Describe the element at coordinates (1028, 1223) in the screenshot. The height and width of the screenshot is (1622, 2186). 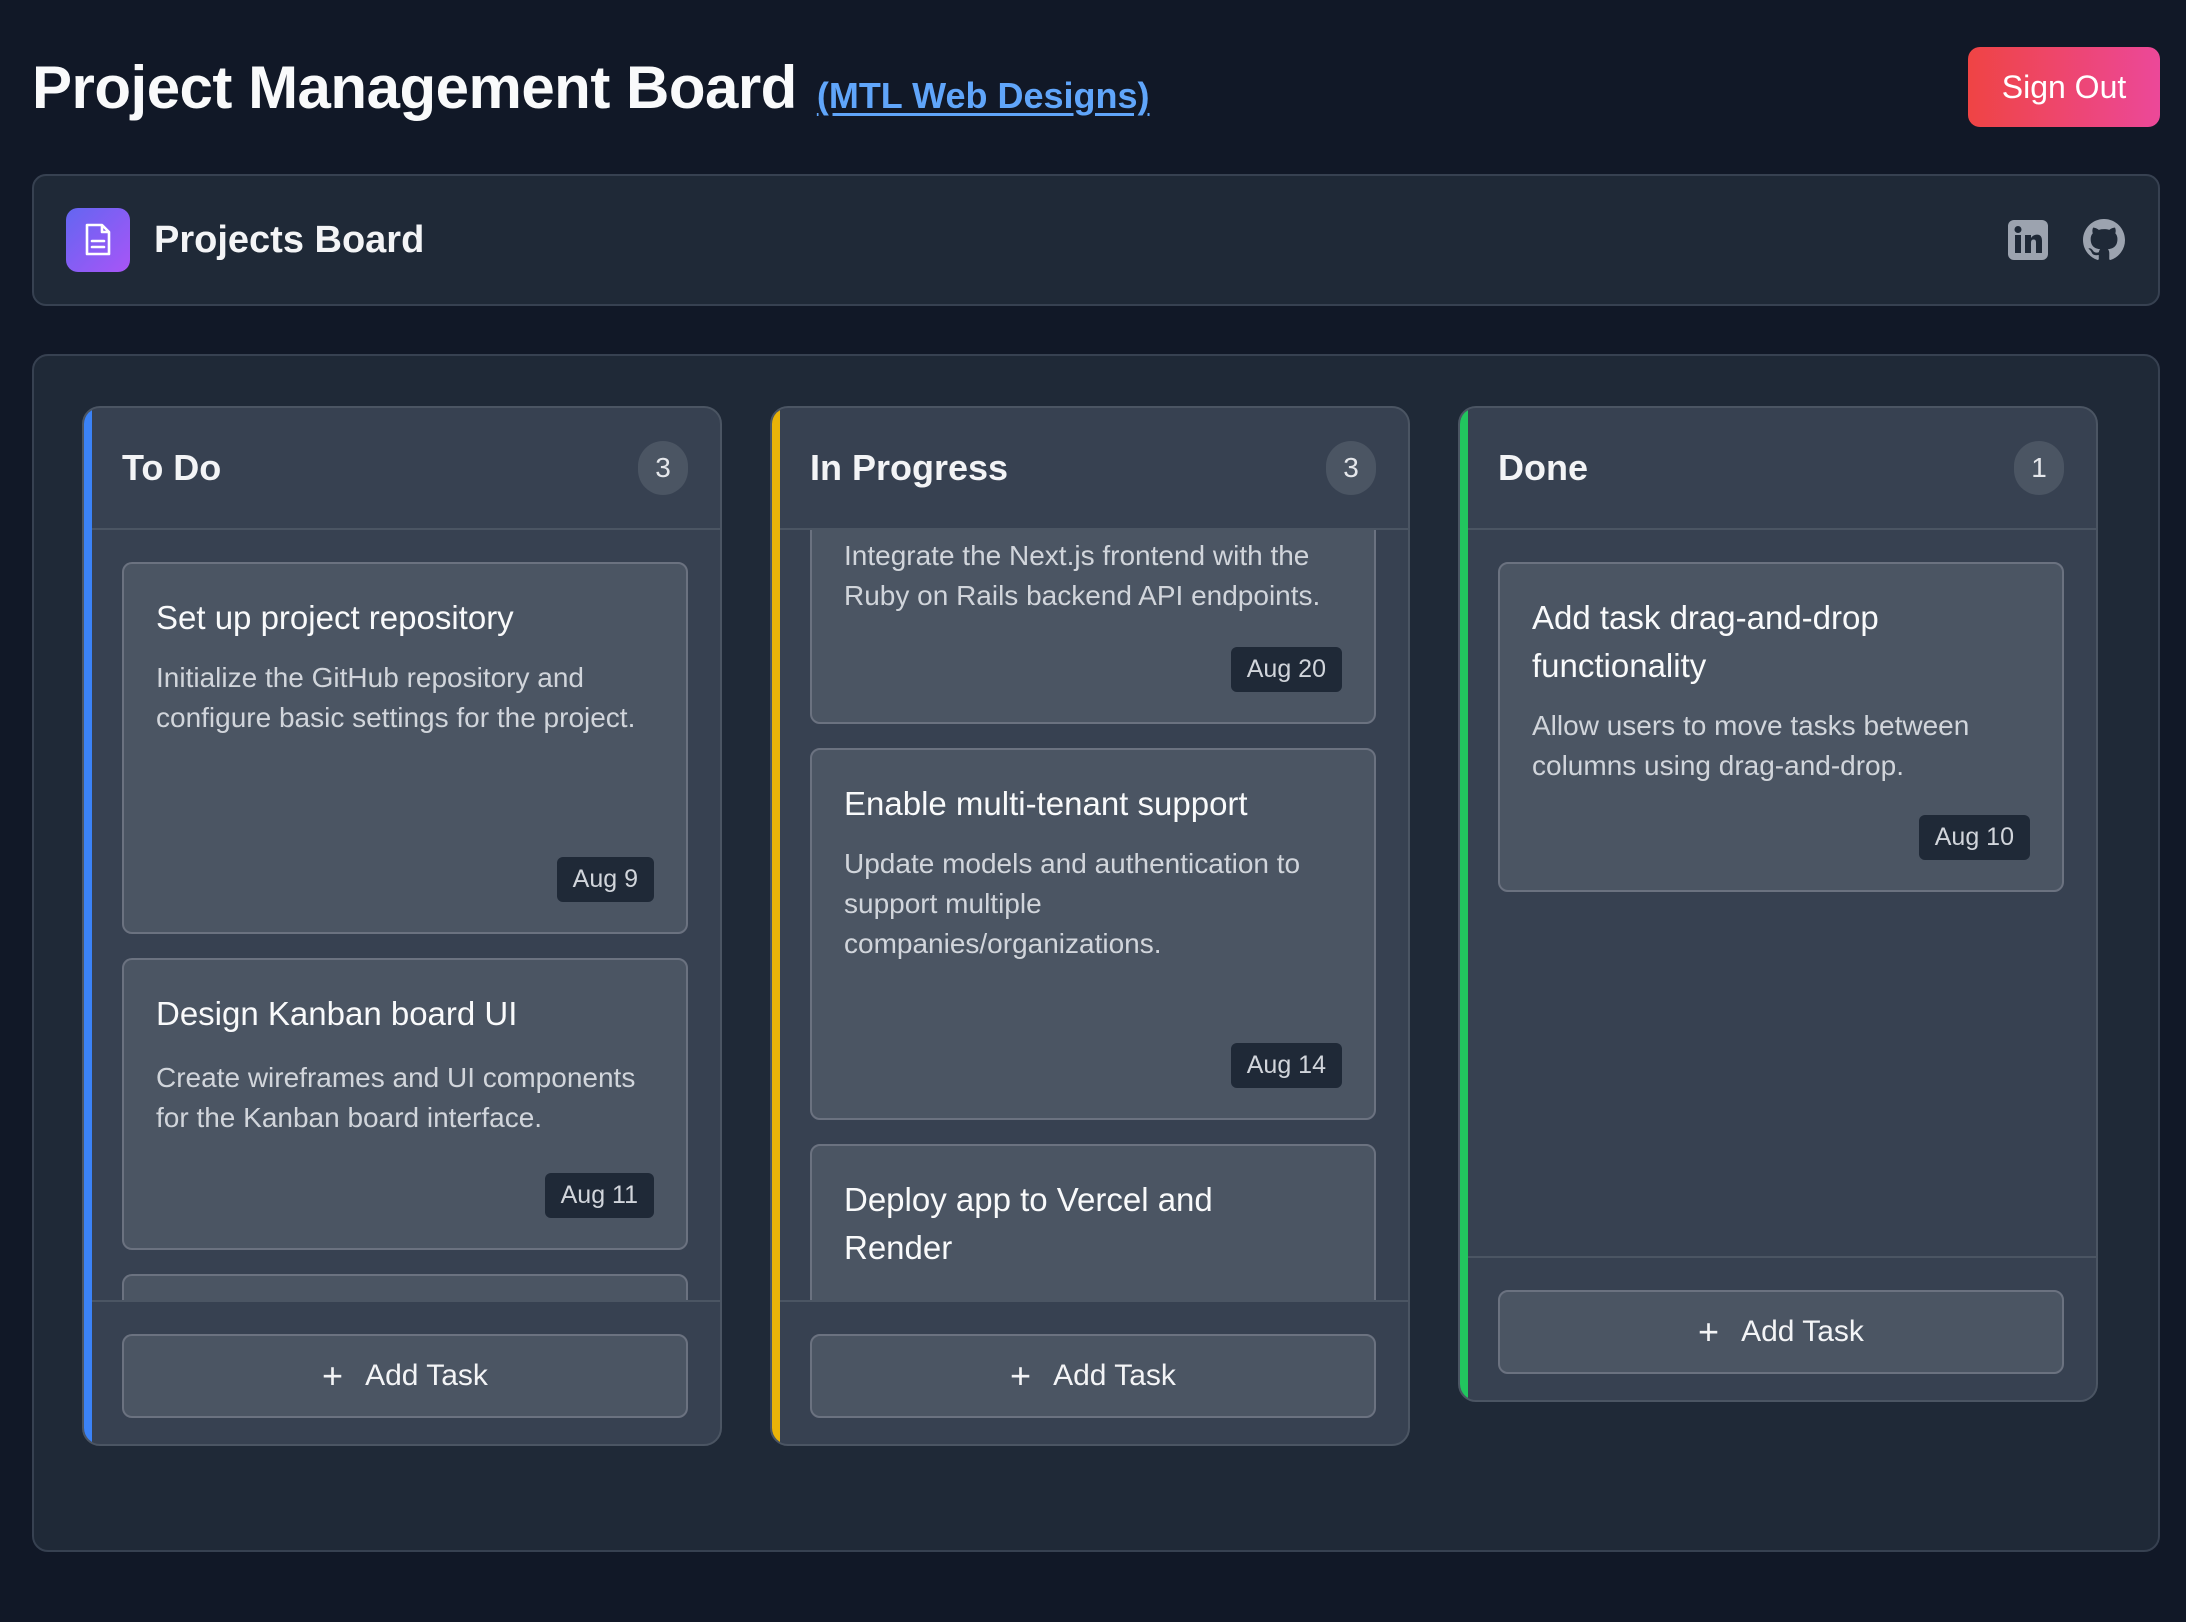
I see `task-title: Deploy app to Vercel and Render` at that location.